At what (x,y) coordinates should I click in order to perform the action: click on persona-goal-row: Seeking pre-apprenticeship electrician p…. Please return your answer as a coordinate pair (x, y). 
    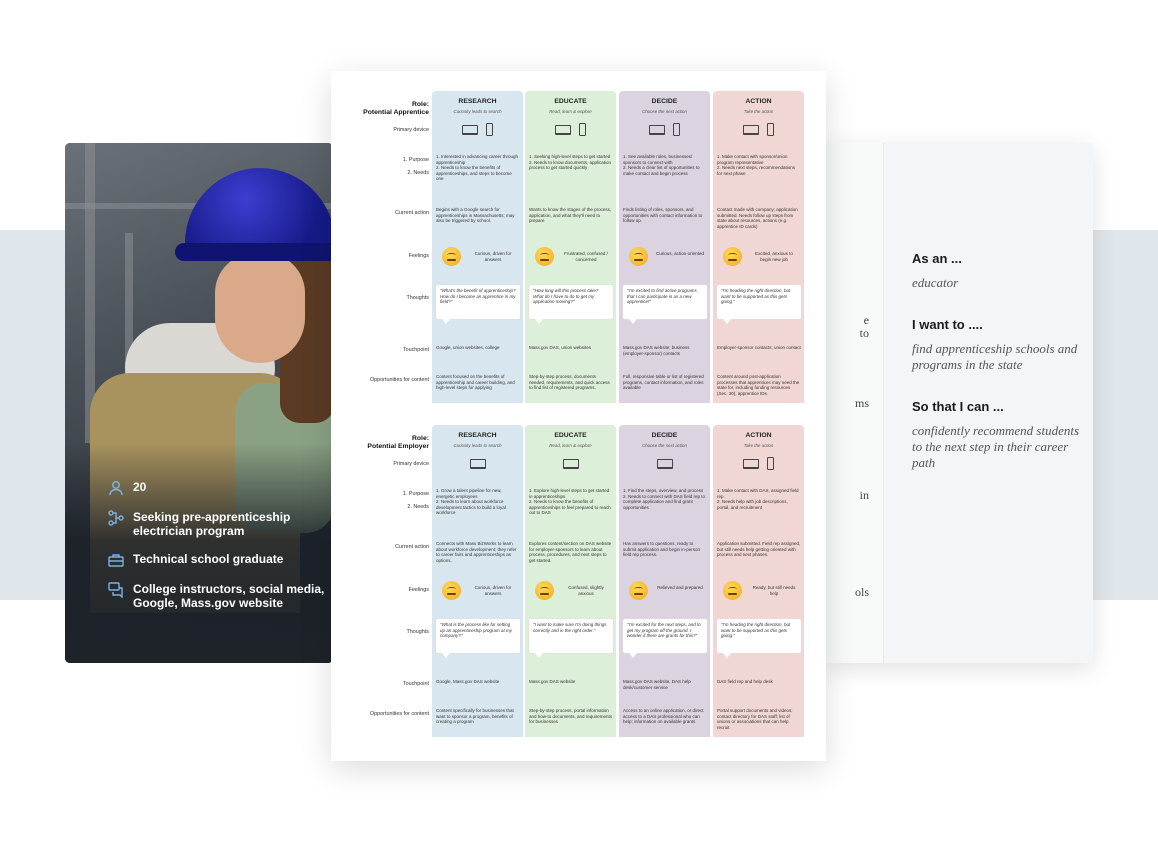
    Looking at the image, I should click on (217, 524).